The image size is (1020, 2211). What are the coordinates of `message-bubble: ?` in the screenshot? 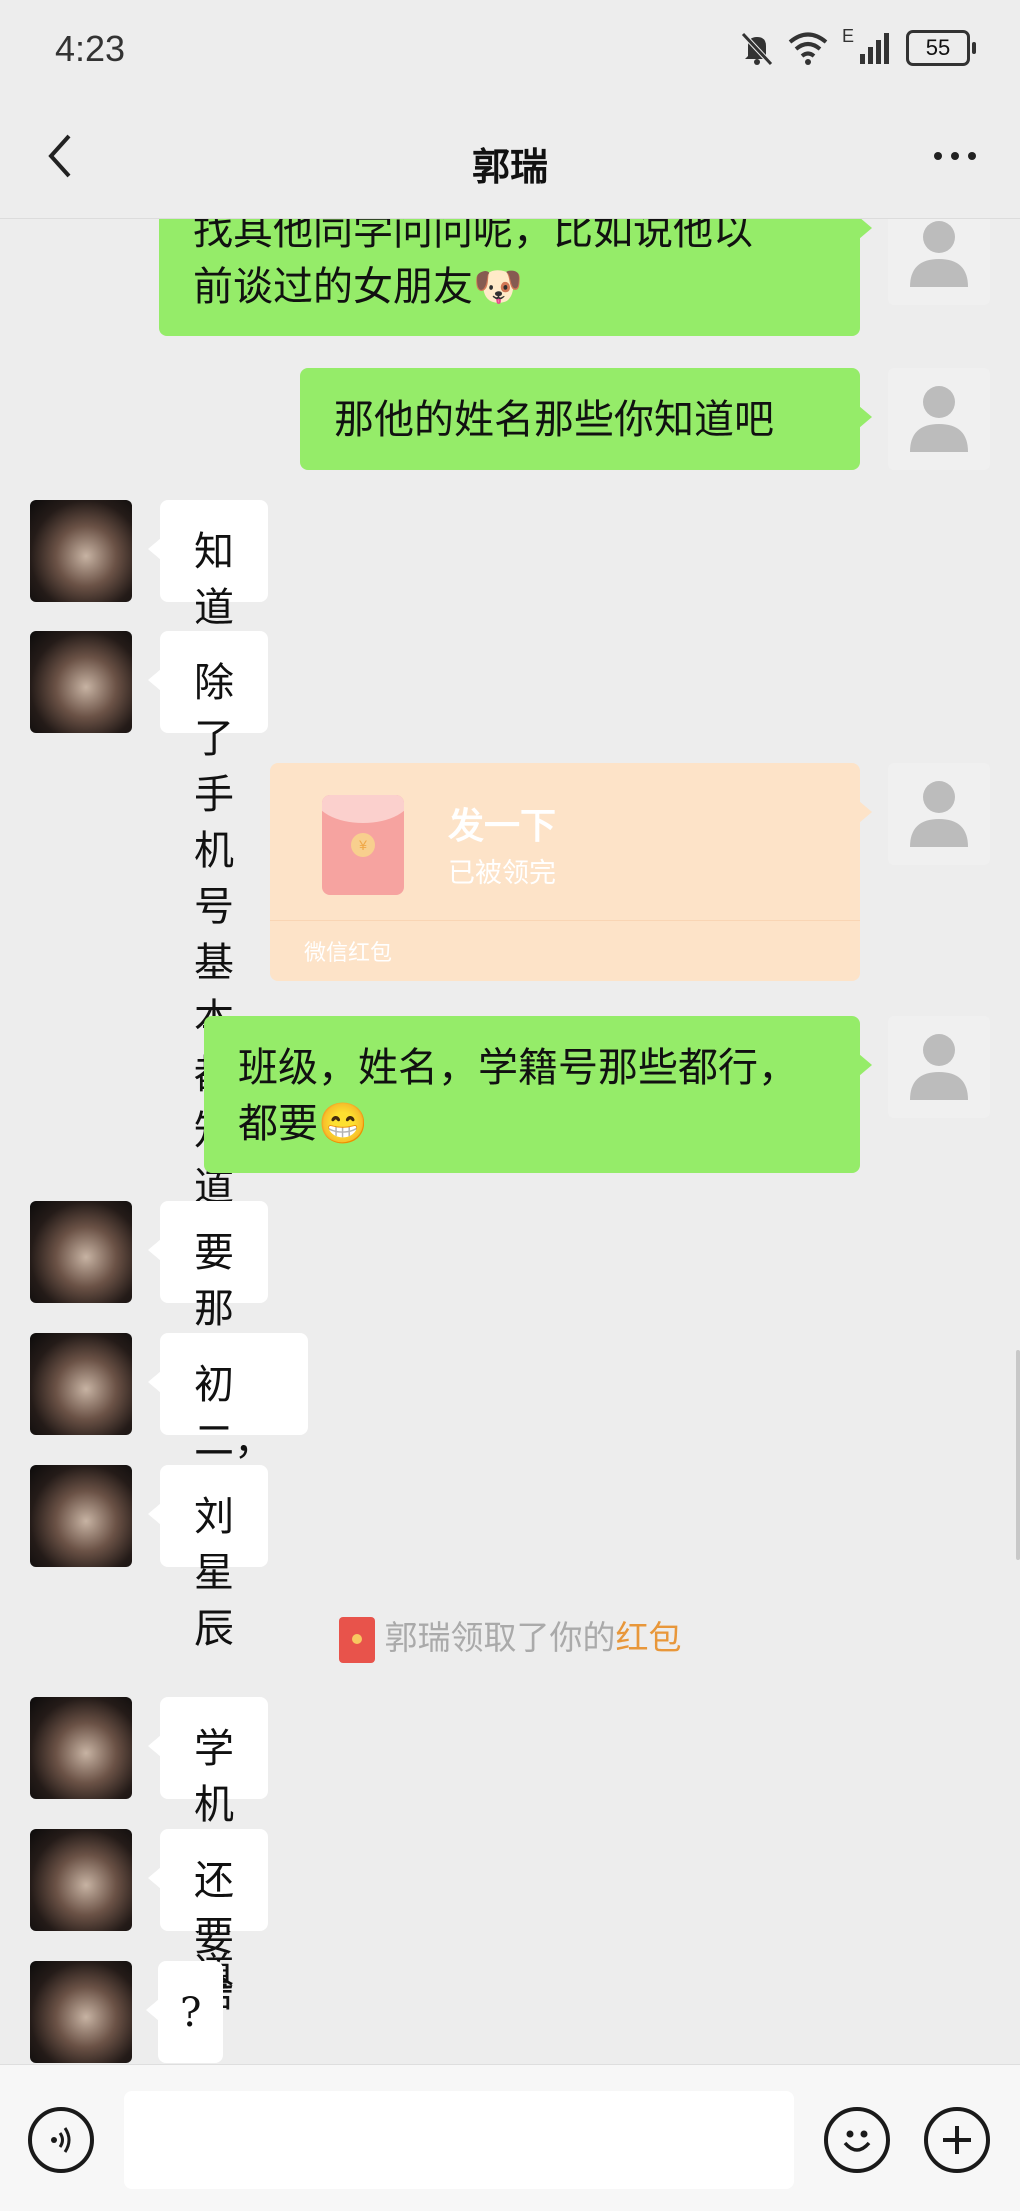 It's located at (184, 2012).